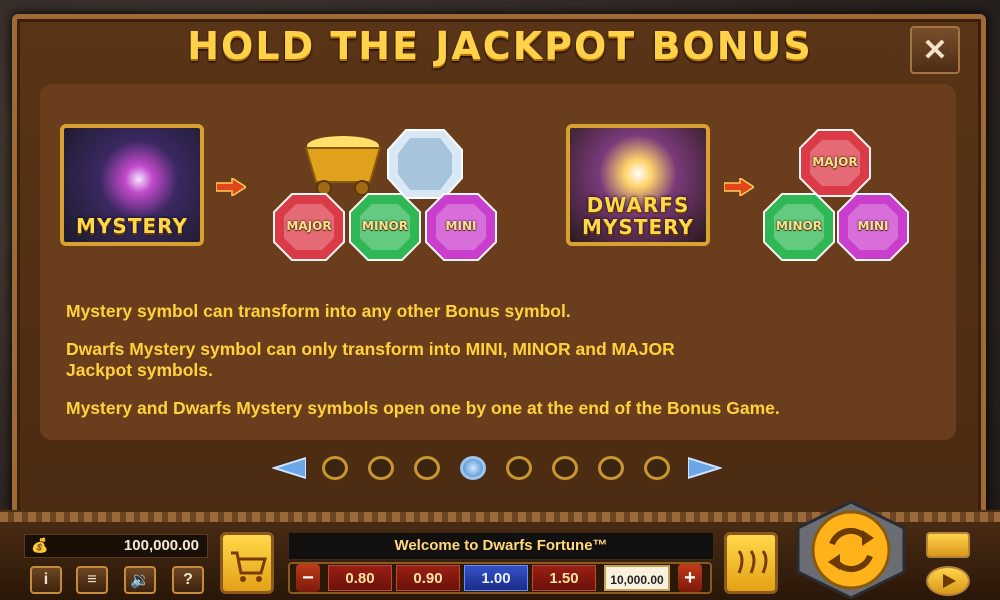  I want to click on spin-button, so click(851, 550).